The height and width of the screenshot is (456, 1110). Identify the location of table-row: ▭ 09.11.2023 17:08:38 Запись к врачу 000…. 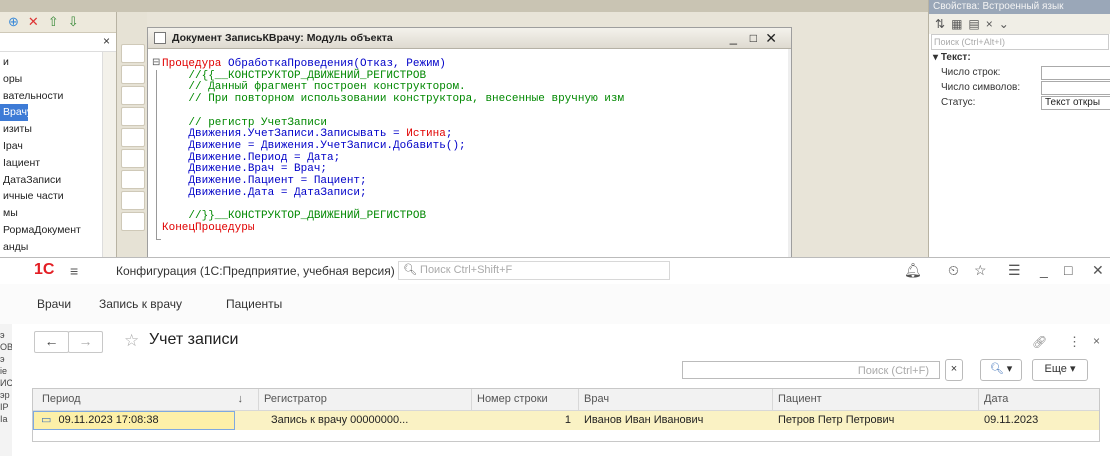
(566, 420).